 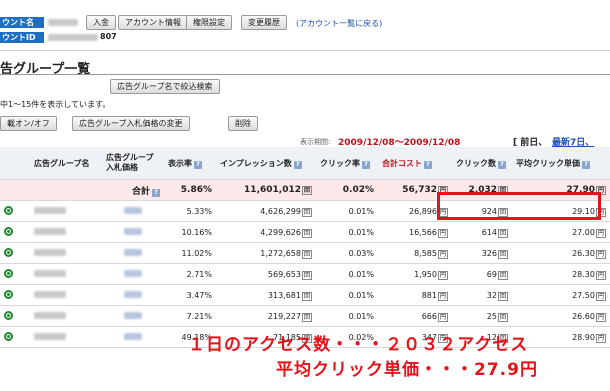 What do you see at coordinates (266, 190) in the screenshot?
I see `total-impressions: 11,601,012 回` at bounding box center [266, 190].